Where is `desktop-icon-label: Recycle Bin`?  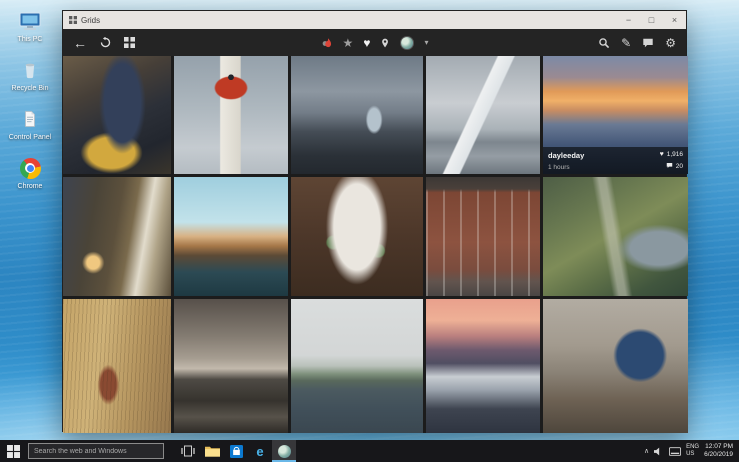 desktop-icon-label: Recycle Bin is located at coordinates (30, 88).